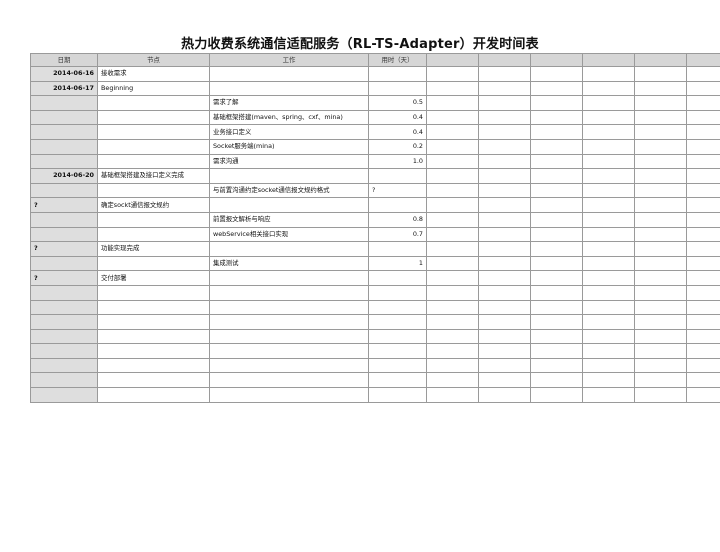 This screenshot has width=720, height=552. Describe the element at coordinates (64, 88) in the screenshot. I see `date-cell: 2014-06-17` at that location.